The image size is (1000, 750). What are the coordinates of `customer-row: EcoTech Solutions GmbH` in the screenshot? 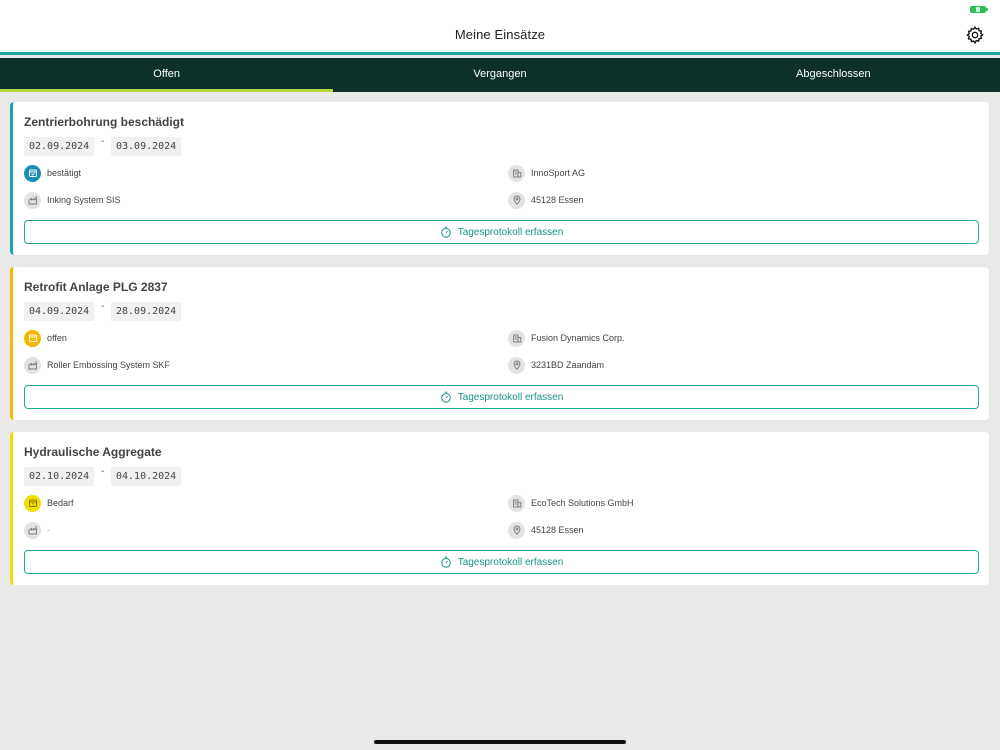 It's located at (571, 503).